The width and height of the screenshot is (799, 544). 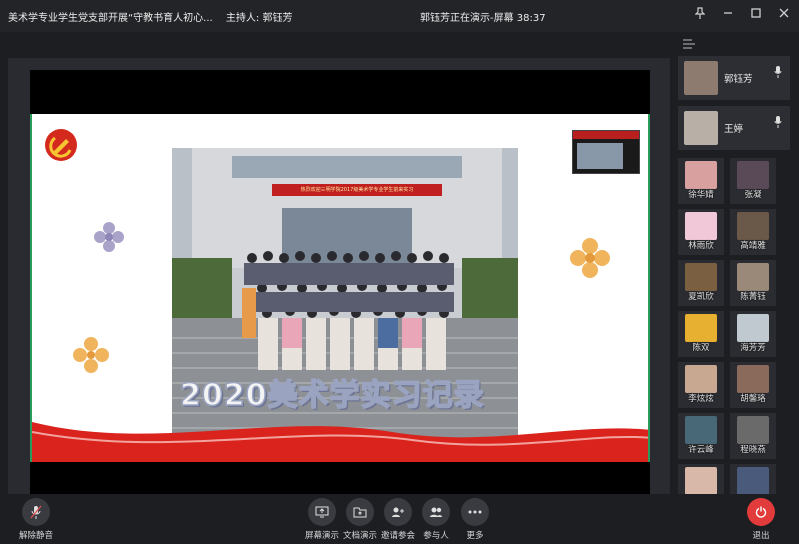 I want to click on participant-name: 陈双, so click(x=701, y=348).